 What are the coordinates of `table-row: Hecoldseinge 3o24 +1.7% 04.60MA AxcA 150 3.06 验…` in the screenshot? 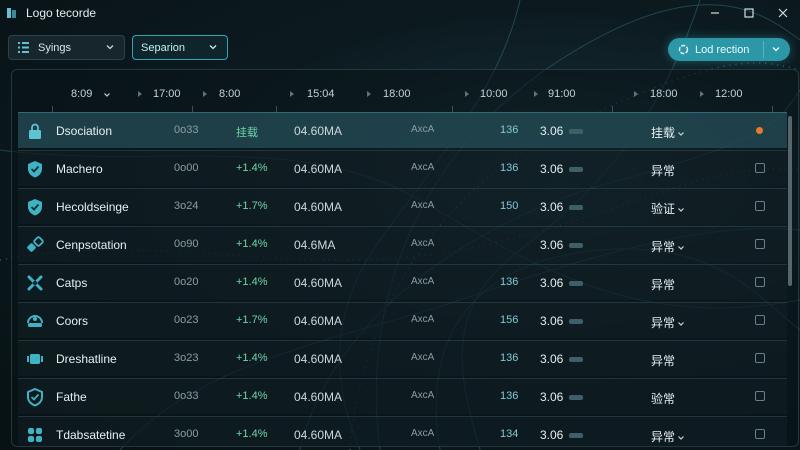 It's located at (402, 206).